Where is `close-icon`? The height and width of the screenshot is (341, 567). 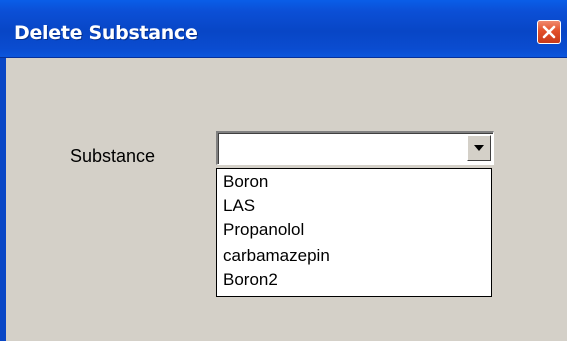 close-icon is located at coordinates (549, 32).